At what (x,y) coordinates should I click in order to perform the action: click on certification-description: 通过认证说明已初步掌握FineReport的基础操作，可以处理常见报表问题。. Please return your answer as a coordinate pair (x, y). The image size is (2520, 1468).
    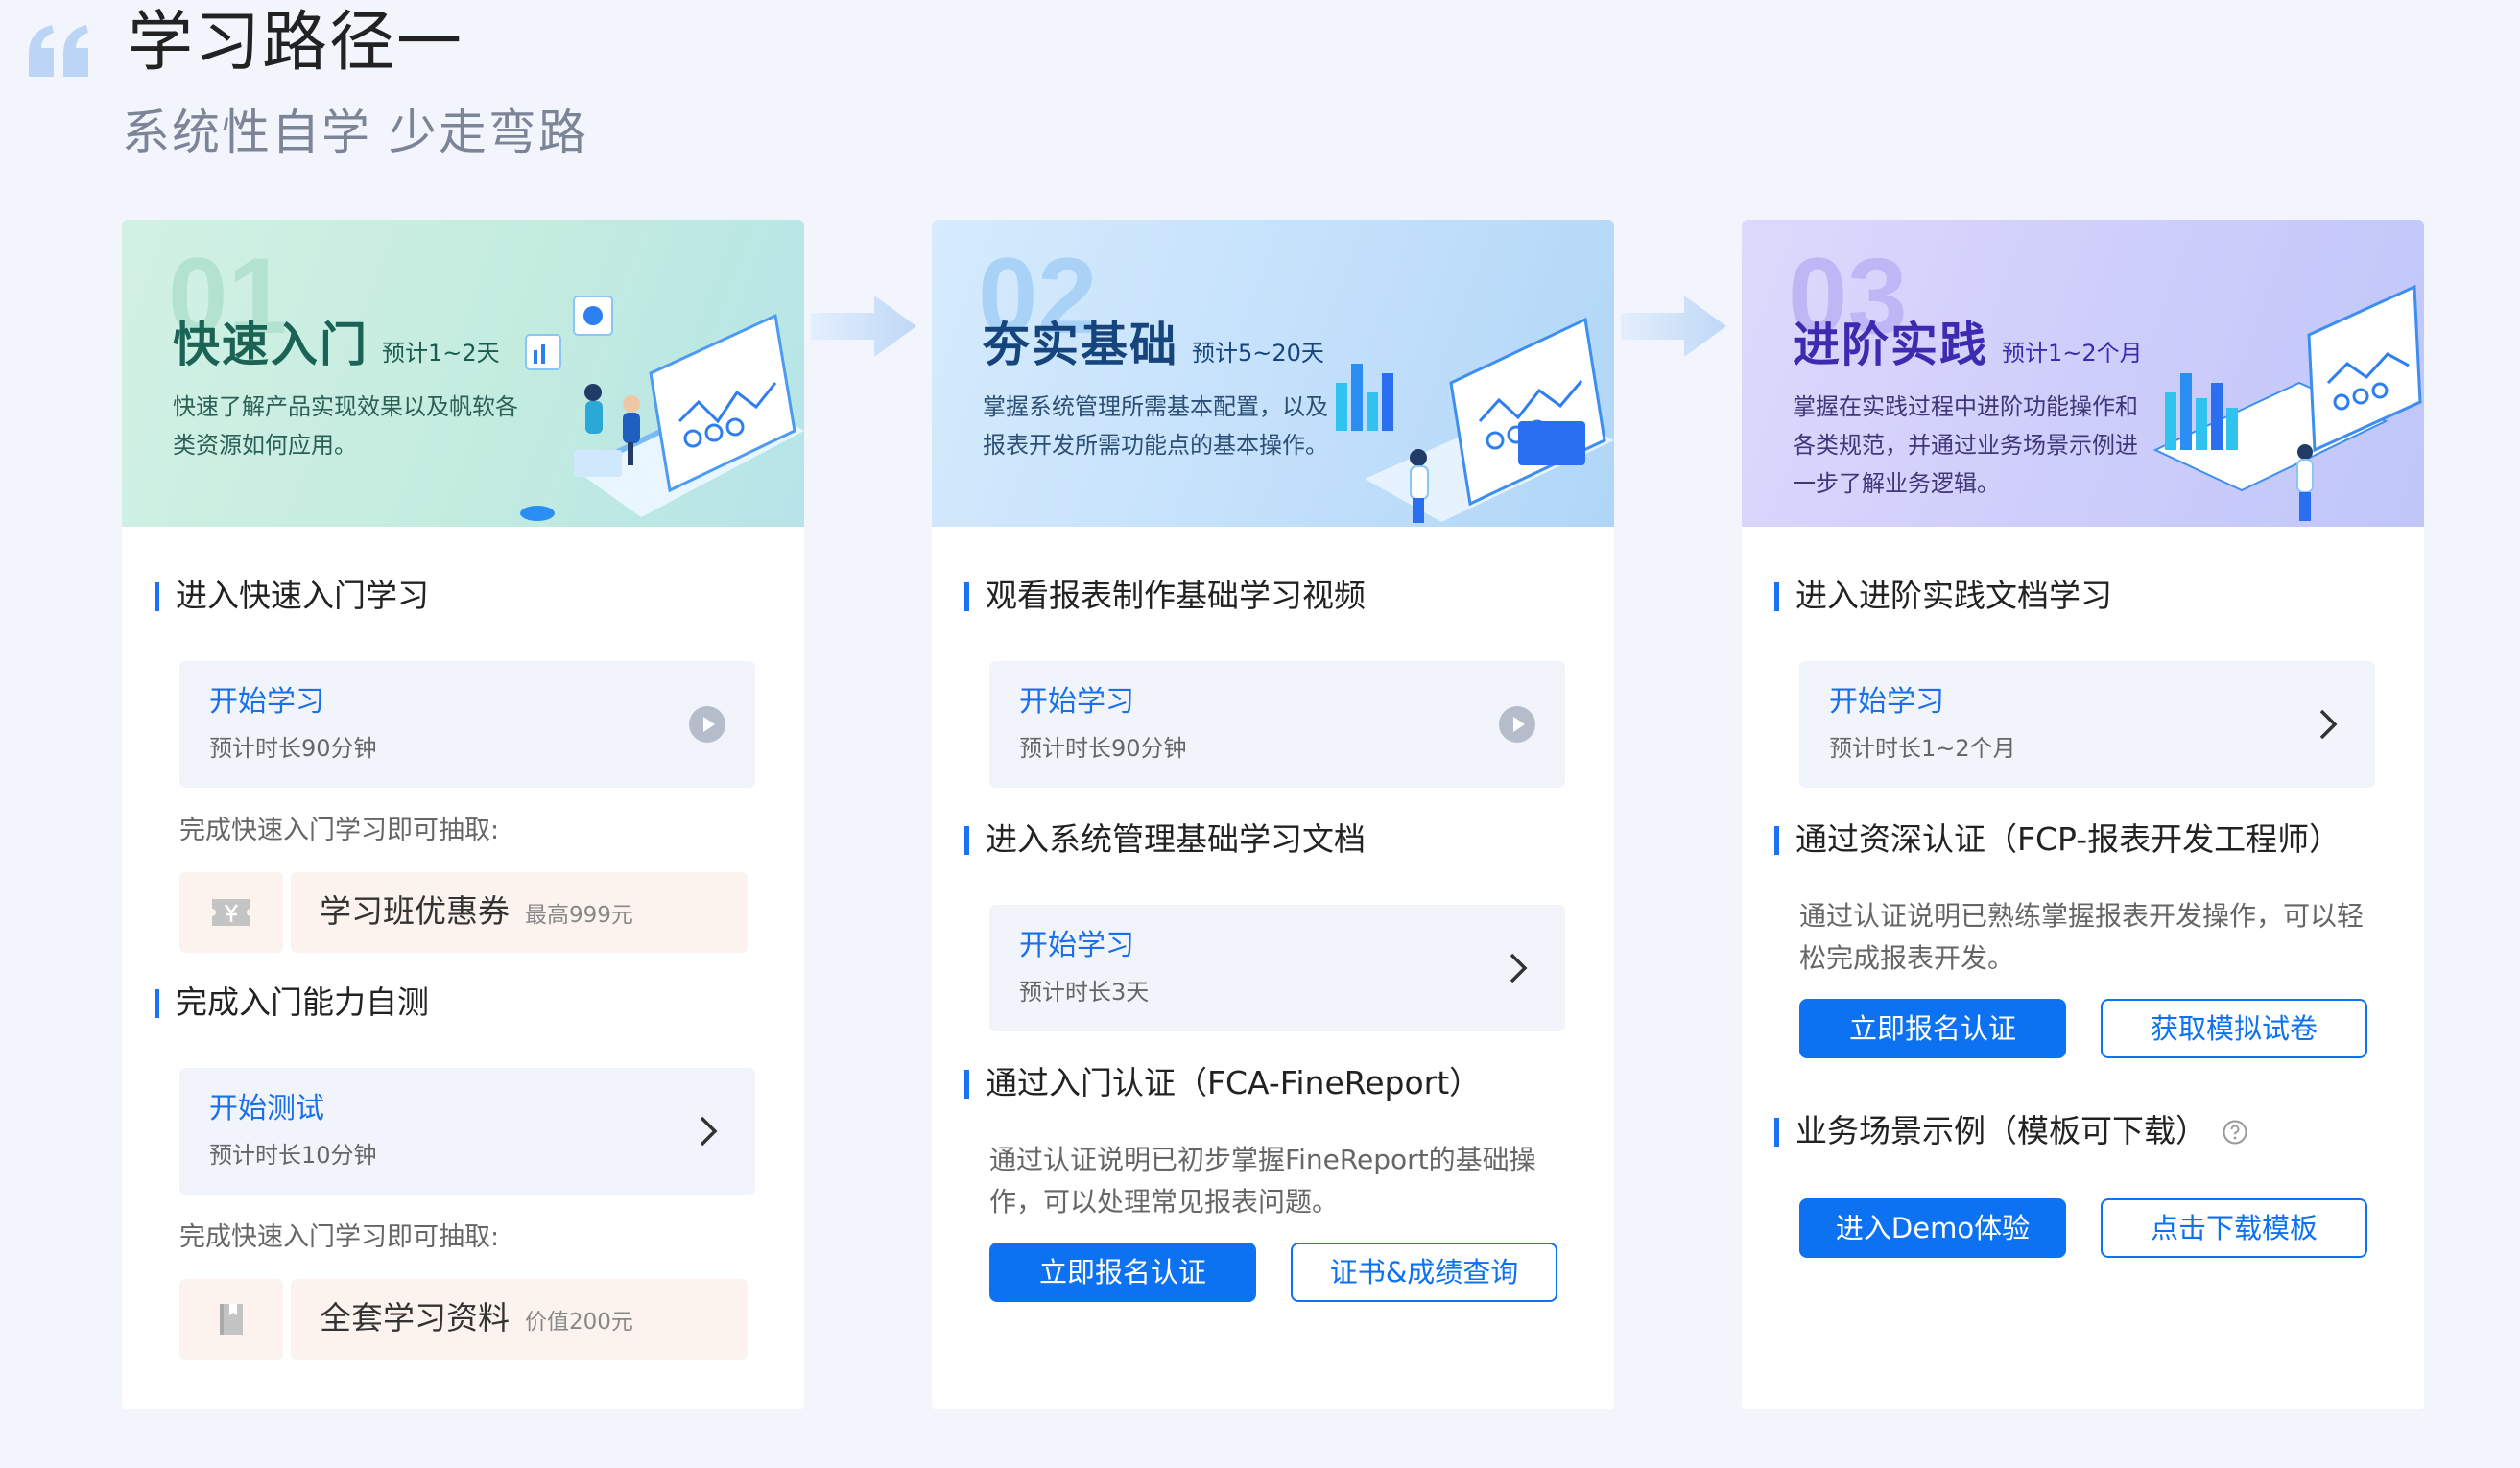
    Looking at the image, I should click on (1262, 1181).